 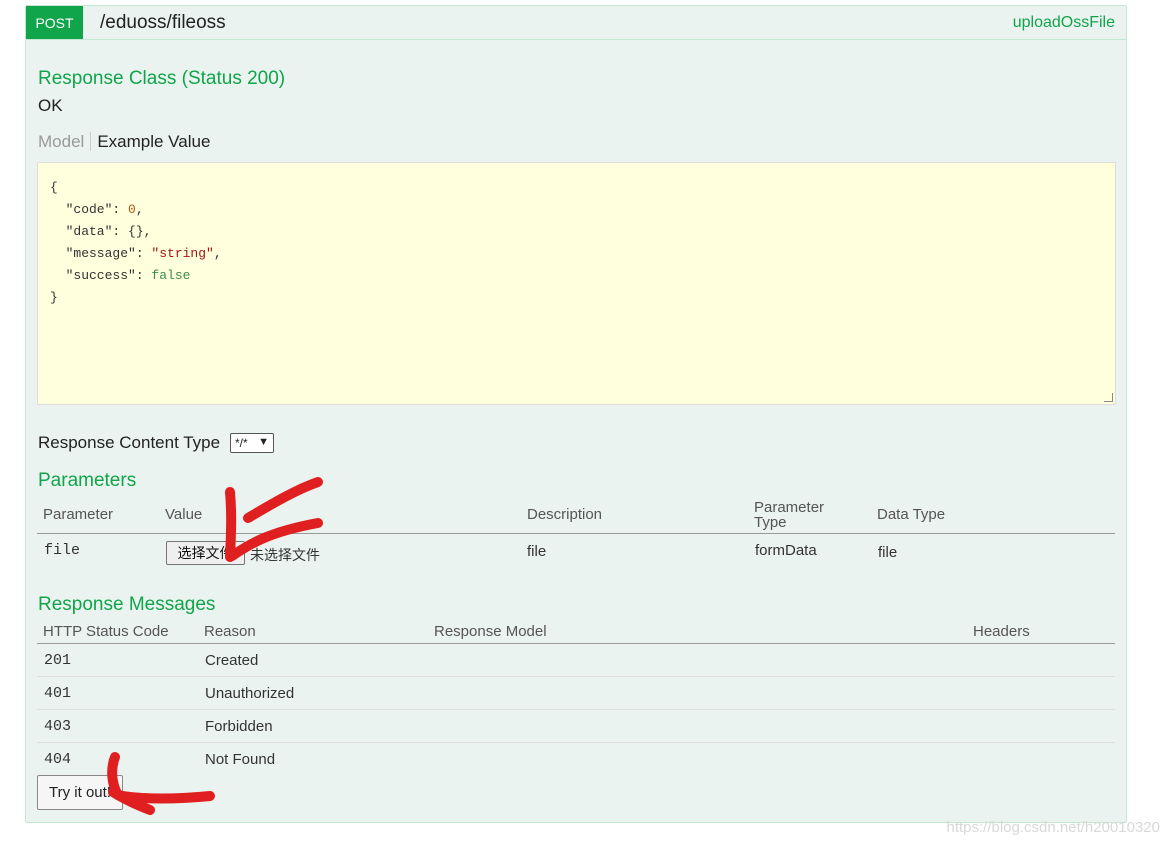 I want to click on col-http-status-code: HTTP Status Code, so click(x=106, y=631).